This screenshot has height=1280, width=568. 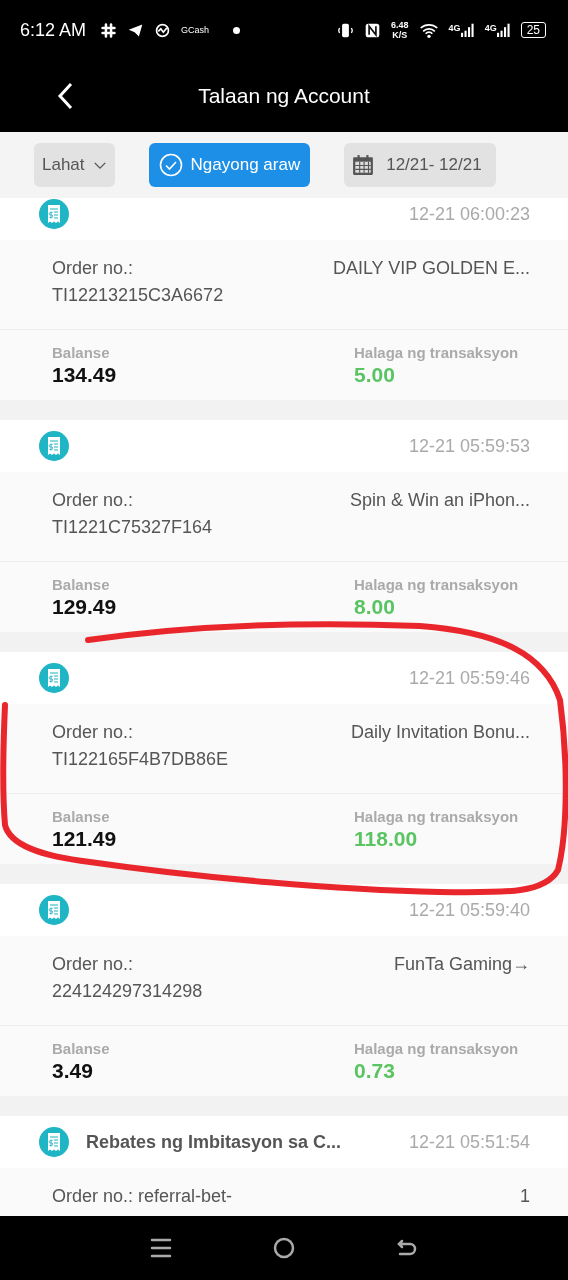 I want to click on amount-value: 8.00, so click(x=375, y=607).